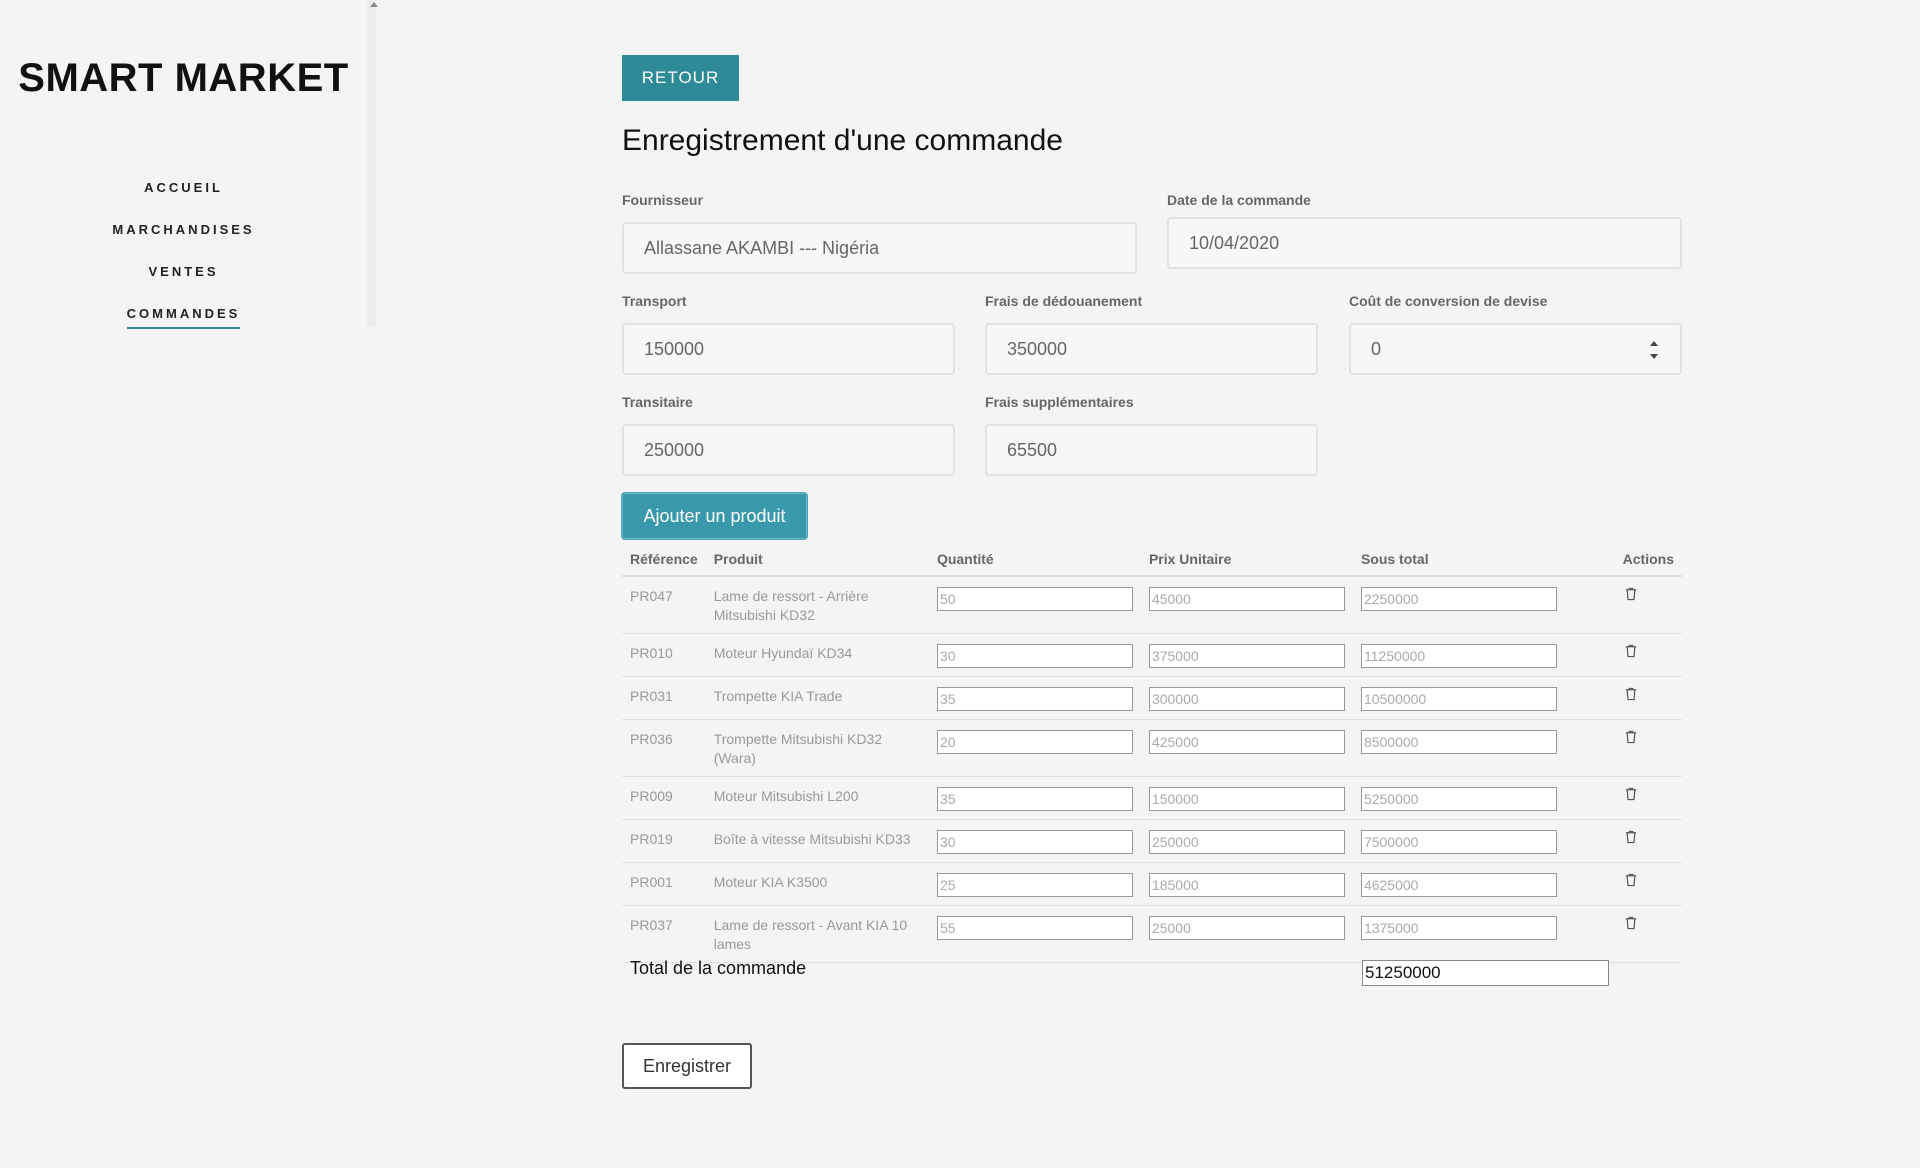 The image size is (1920, 1168). I want to click on nav-item-accueil: ACCUEIL, so click(183, 199).